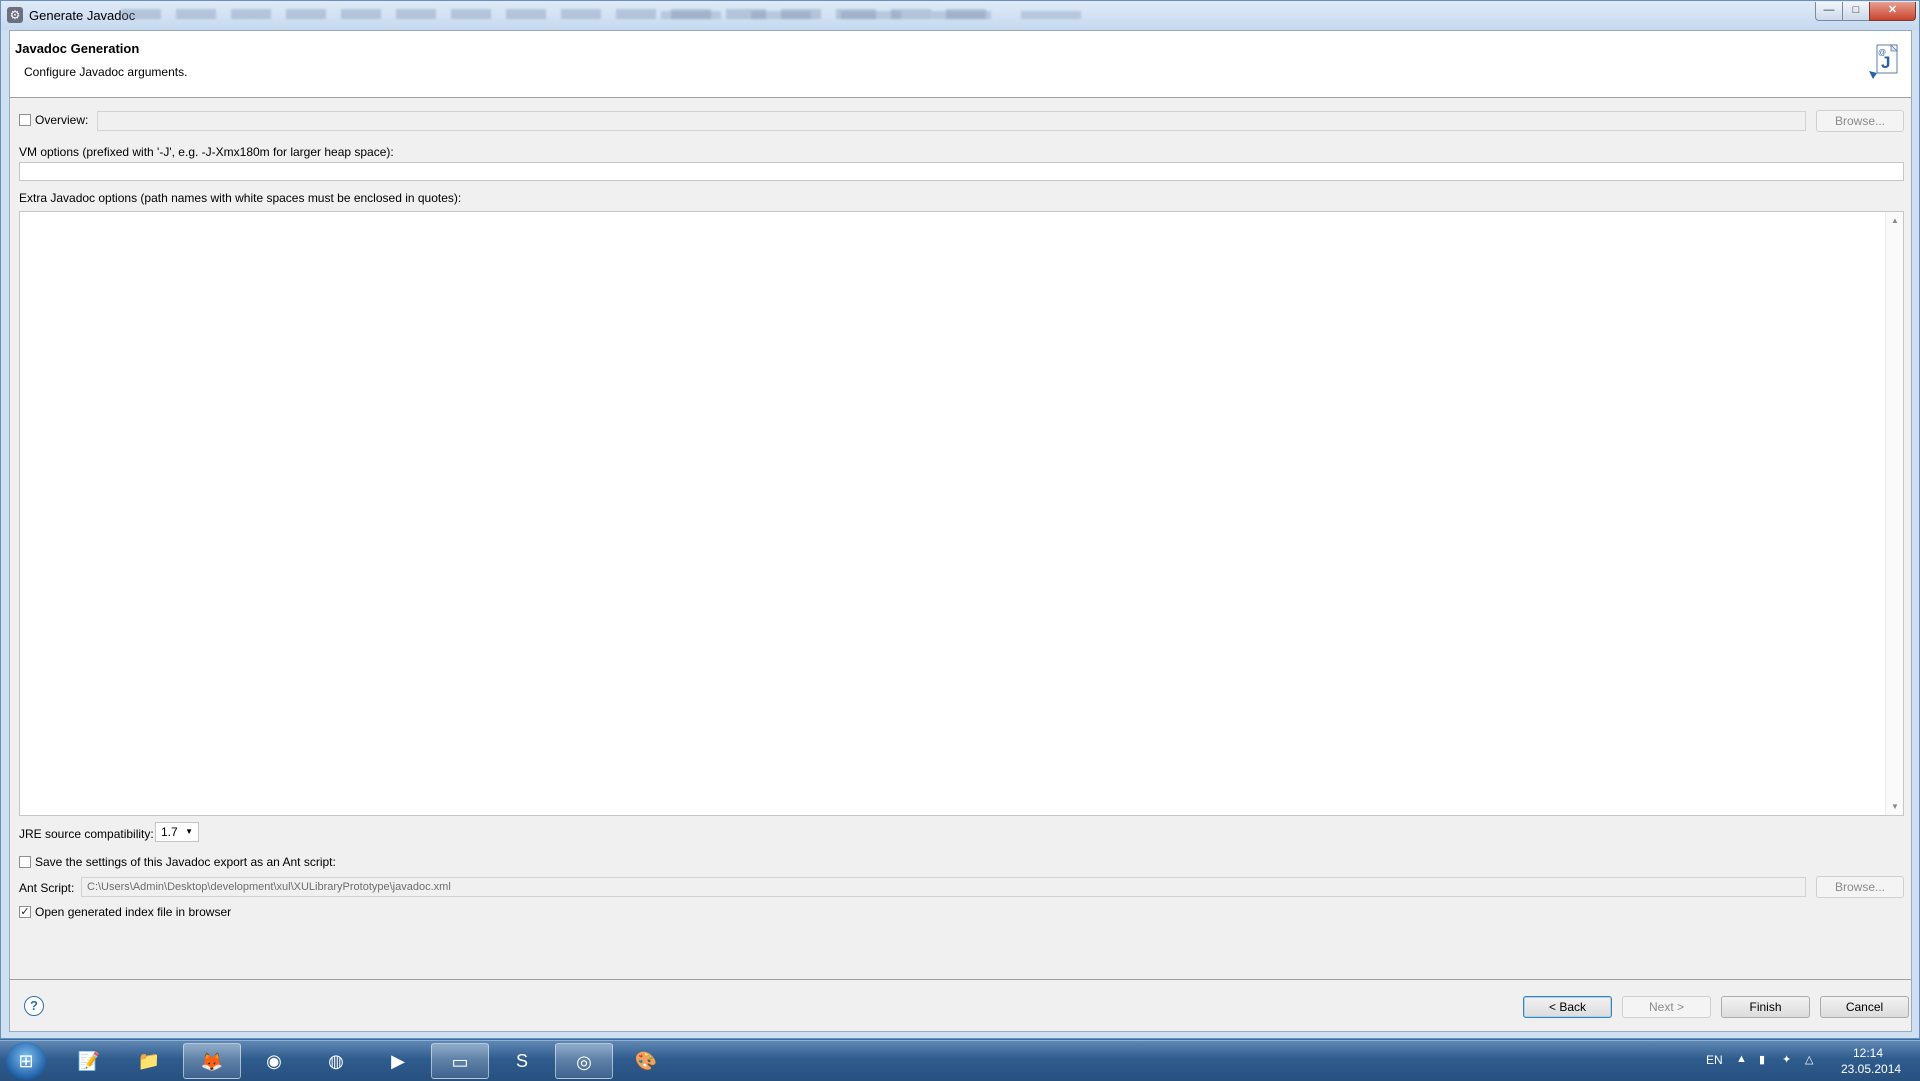 This screenshot has width=1920, height=1081. Describe the element at coordinates (1883, 61) in the screenshot. I see `javadoc-wizard-icon: J @` at that location.